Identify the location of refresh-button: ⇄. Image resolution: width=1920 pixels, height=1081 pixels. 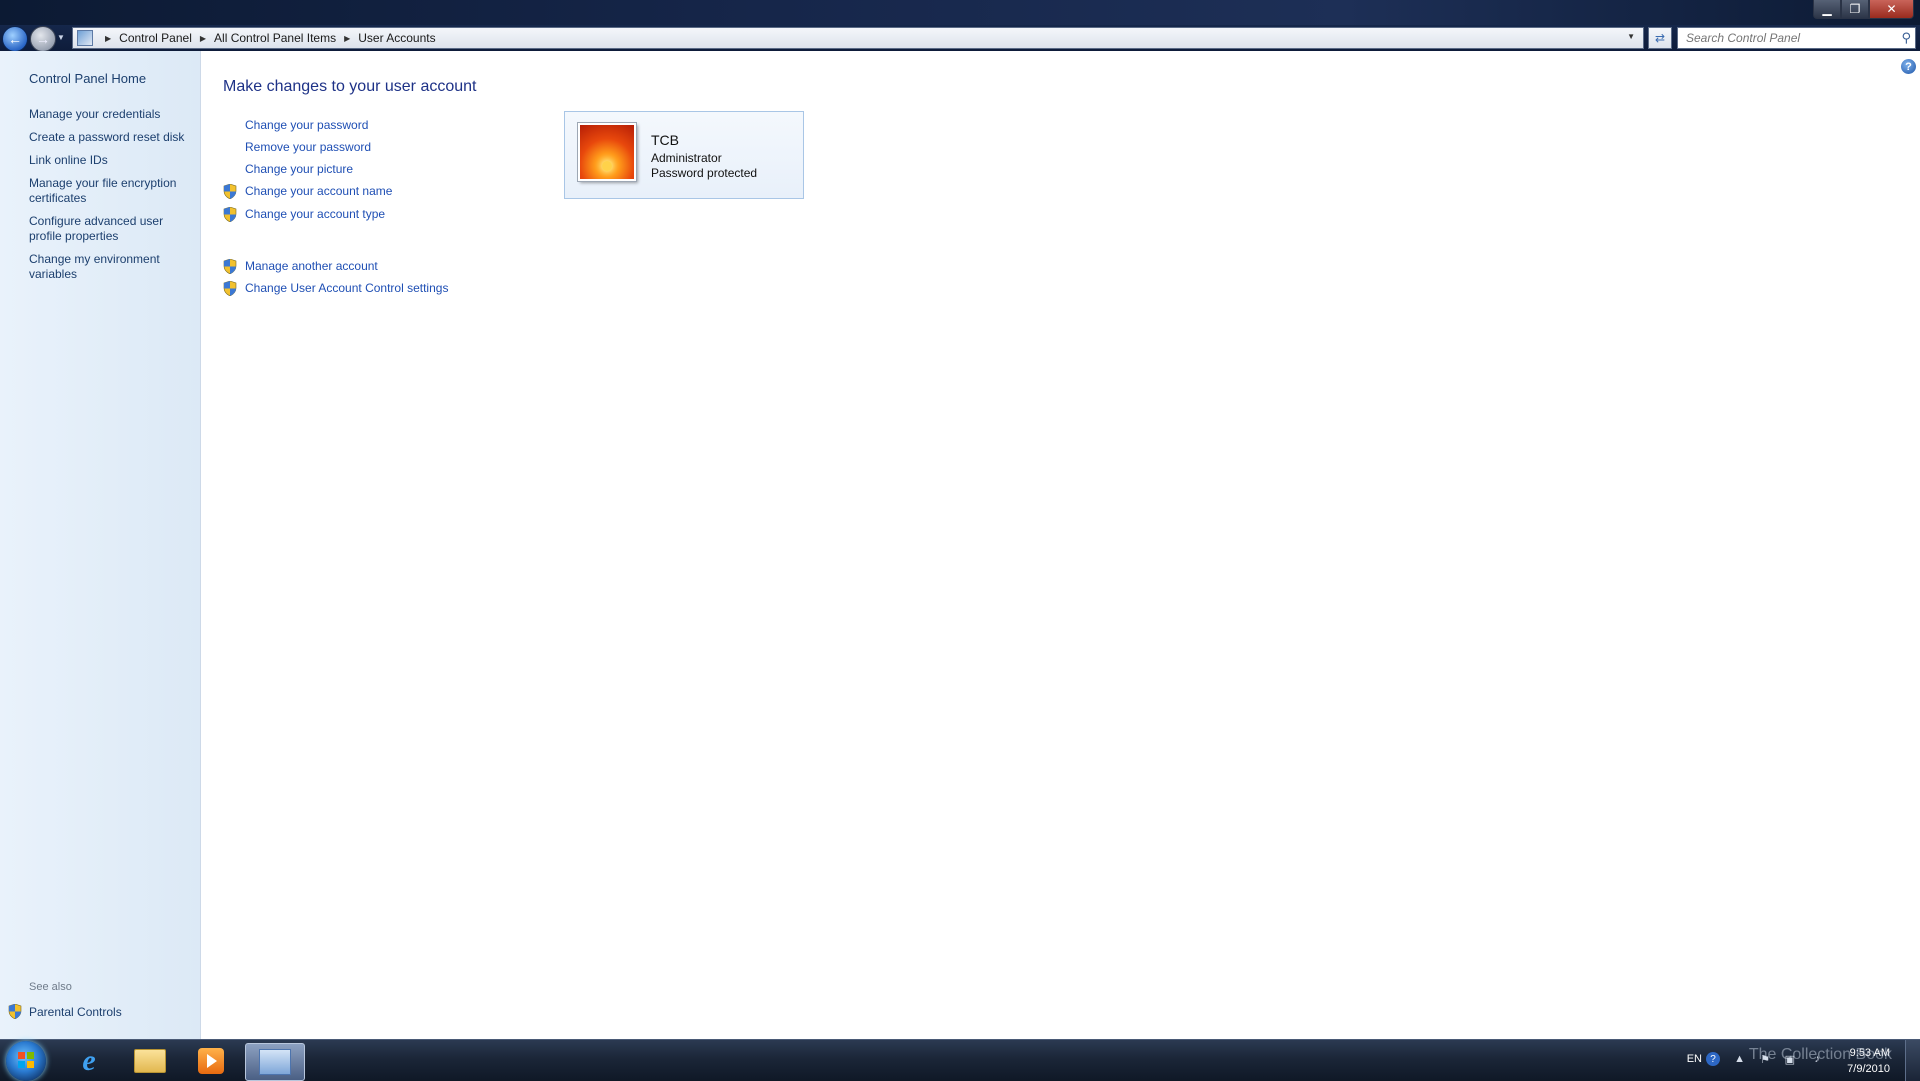
(1660, 38).